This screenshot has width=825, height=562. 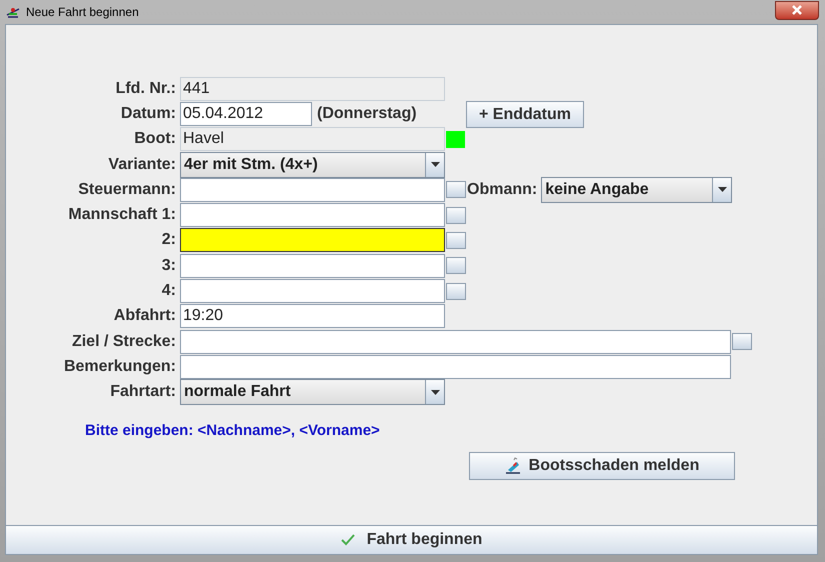 What do you see at coordinates (312, 316) in the screenshot?
I see `time-field: 19:20` at bounding box center [312, 316].